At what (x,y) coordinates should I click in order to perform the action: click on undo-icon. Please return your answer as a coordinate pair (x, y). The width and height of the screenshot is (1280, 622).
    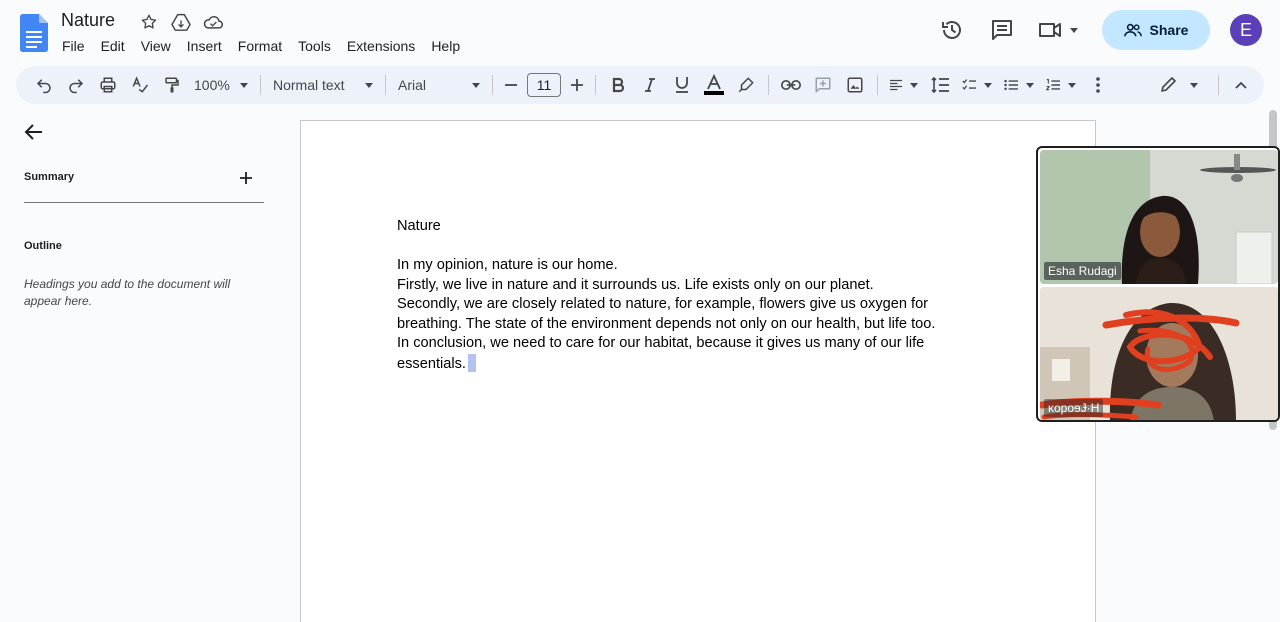
    Looking at the image, I should click on (44, 85).